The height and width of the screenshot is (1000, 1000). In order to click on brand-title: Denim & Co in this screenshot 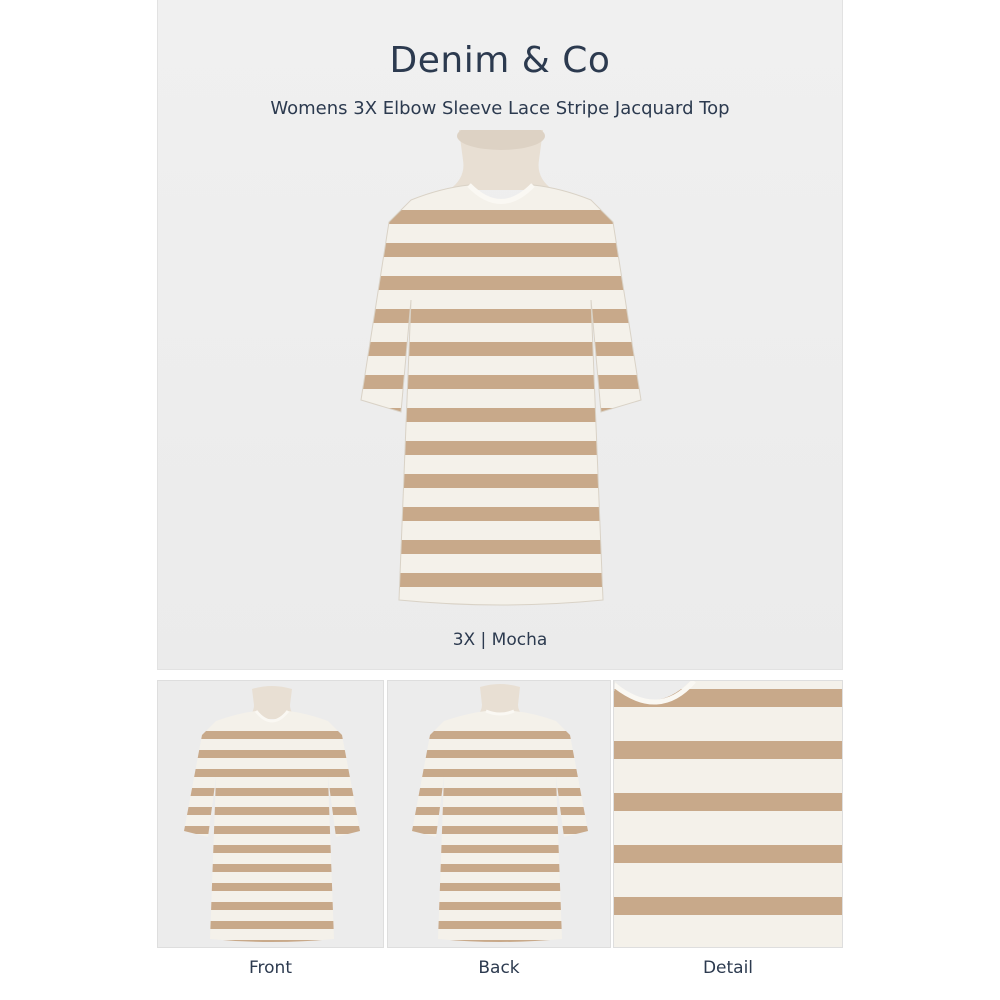, I will do `click(500, 60)`.